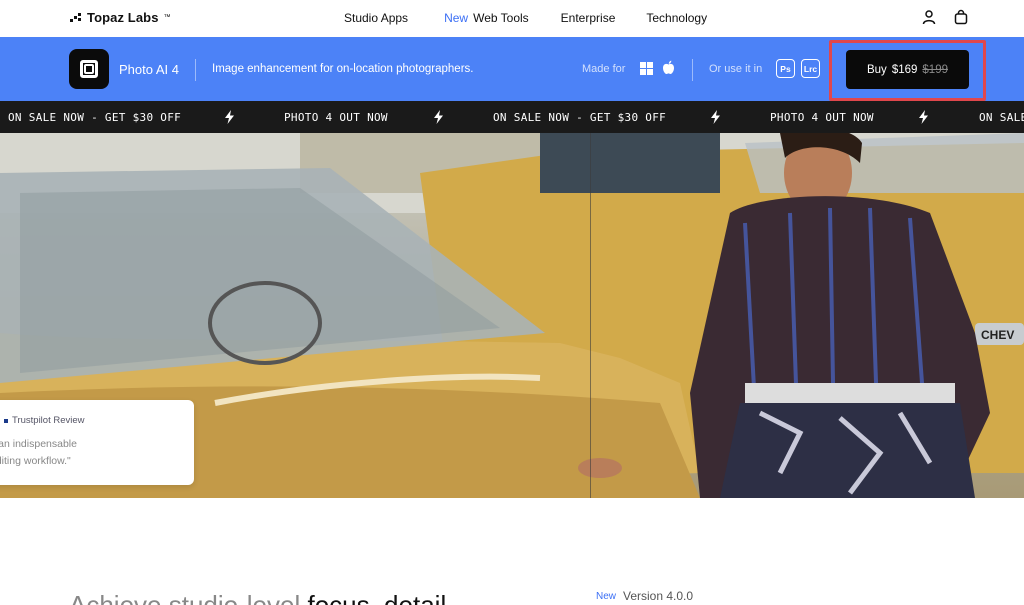  Describe the element at coordinates (736, 69) in the screenshot. I see `or-use-label: Or use it in` at that location.